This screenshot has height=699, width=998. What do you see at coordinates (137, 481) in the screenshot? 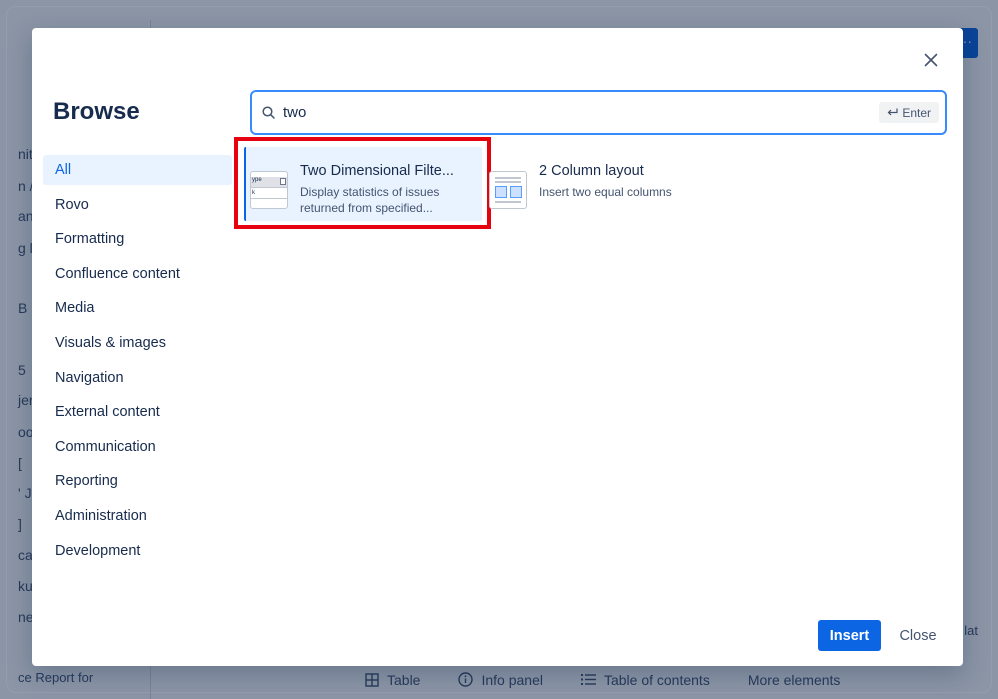
I see `category-reporting: Reporting` at bounding box center [137, 481].